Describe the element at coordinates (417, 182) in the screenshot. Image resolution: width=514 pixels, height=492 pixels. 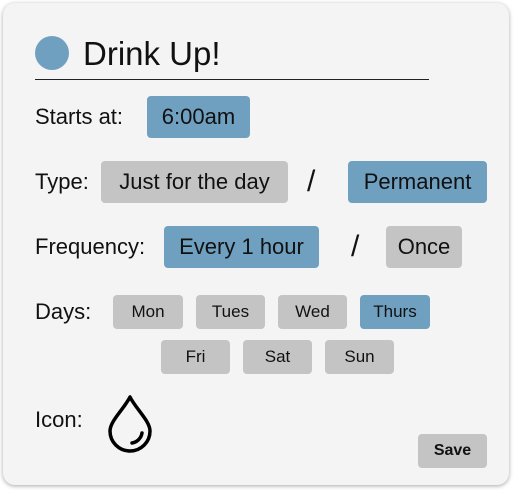
I see `type-permanent-button: Permanent` at that location.